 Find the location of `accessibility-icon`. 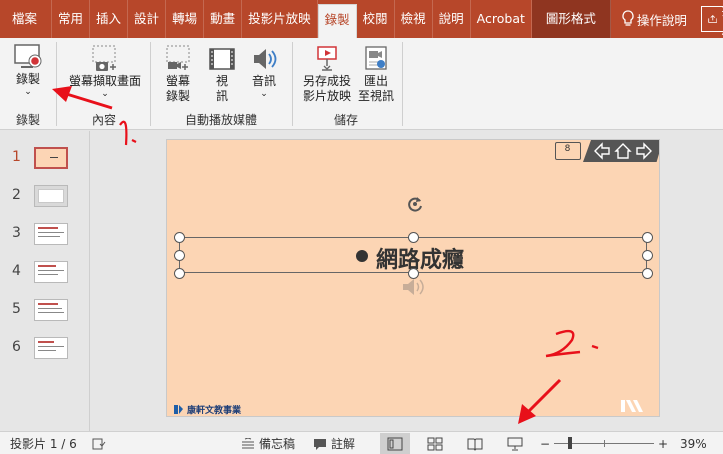

accessibility-icon is located at coordinates (99, 443).